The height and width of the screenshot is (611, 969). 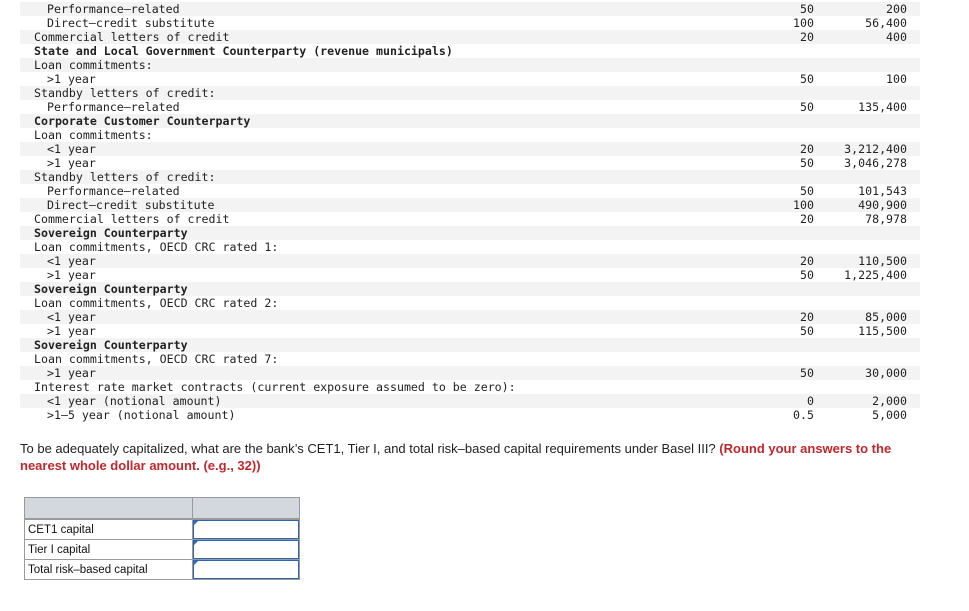 I want to click on table-row: Loan commitments, OECD CRC rated 1:, so click(x=470, y=247).